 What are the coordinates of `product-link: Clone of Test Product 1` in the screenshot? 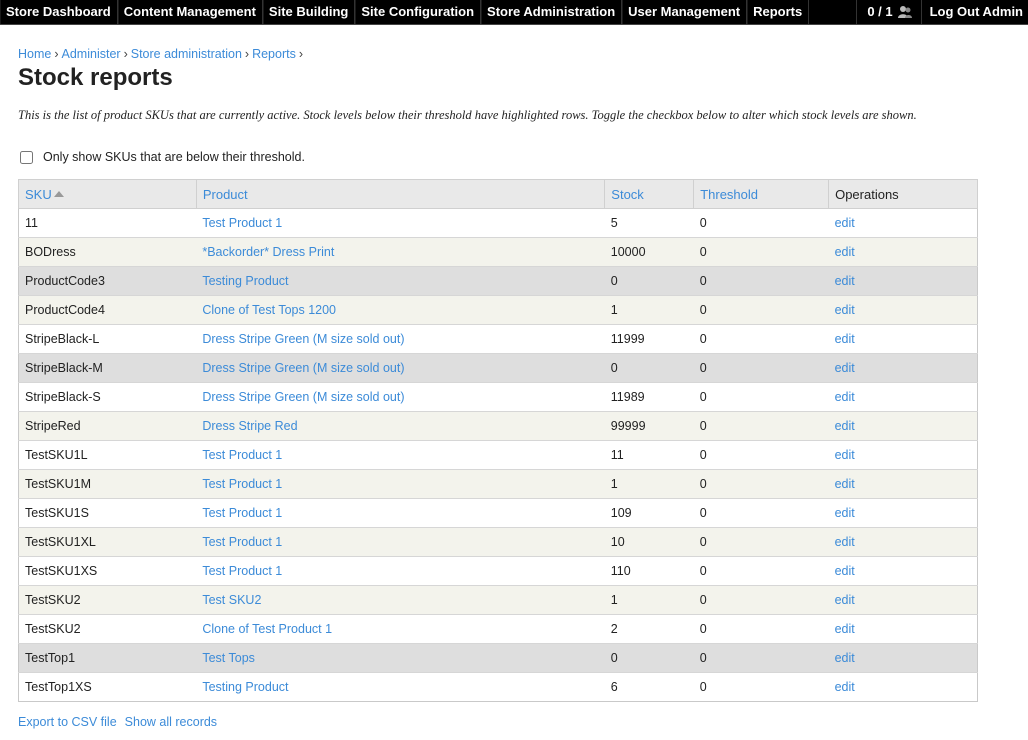 It's located at (267, 629).